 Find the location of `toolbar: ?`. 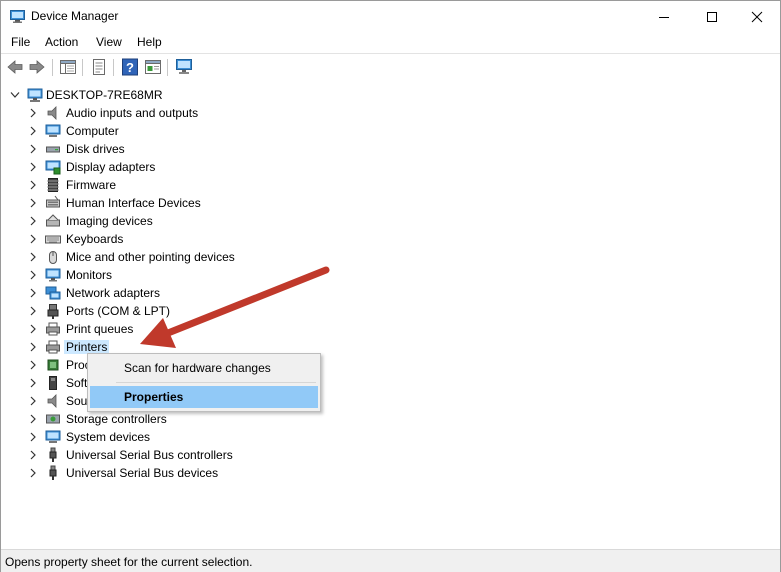

toolbar: ? is located at coordinates (390, 67).